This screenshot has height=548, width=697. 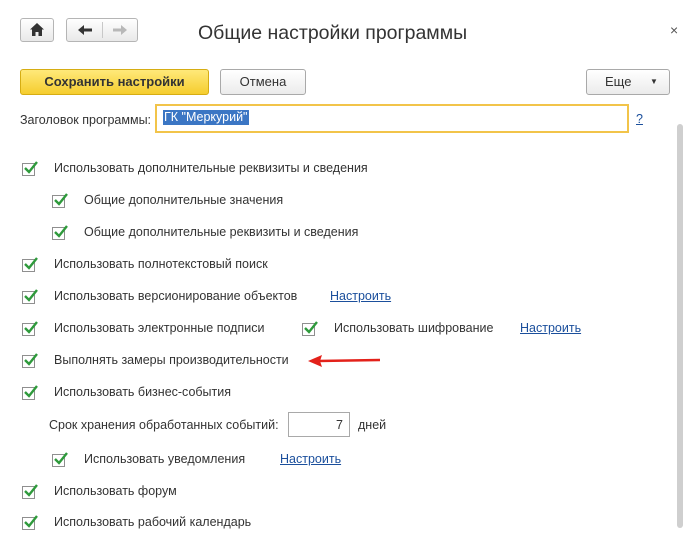 What do you see at coordinates (310, 459) in the screenshot?
I see `notifications-setup-link: Настроить` at bounding box center [310, 459].